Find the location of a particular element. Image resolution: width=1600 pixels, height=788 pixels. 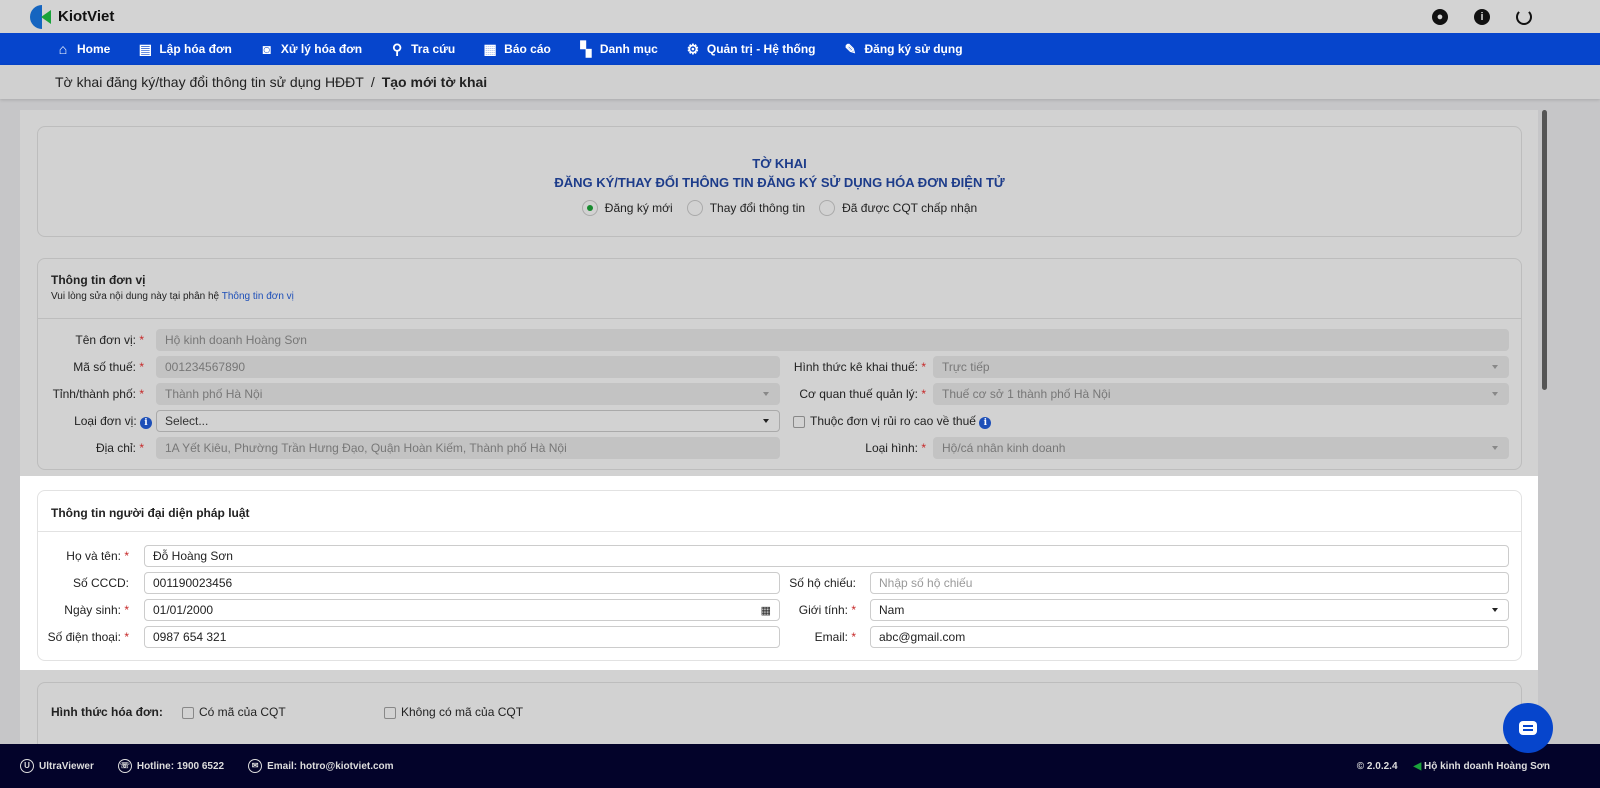

radio-change-info: Thay đổi thông tin is located at coordinates (745, 208).